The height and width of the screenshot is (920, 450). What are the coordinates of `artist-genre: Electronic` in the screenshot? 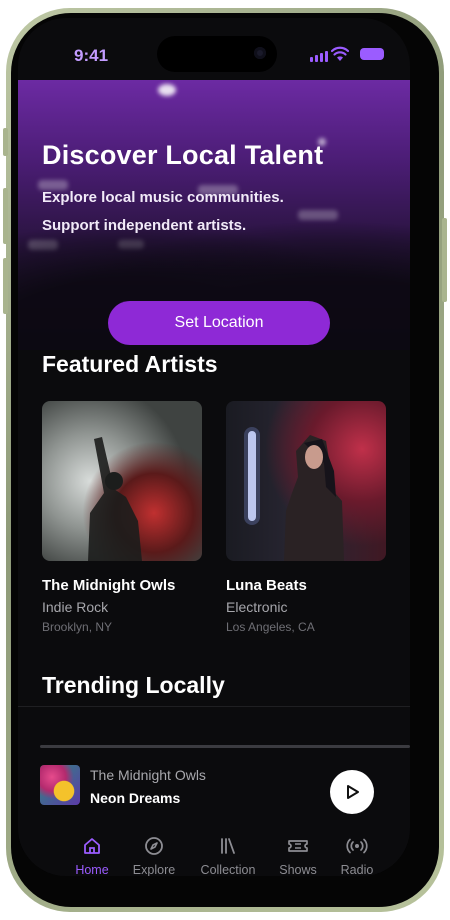 It's located at (257, 607).